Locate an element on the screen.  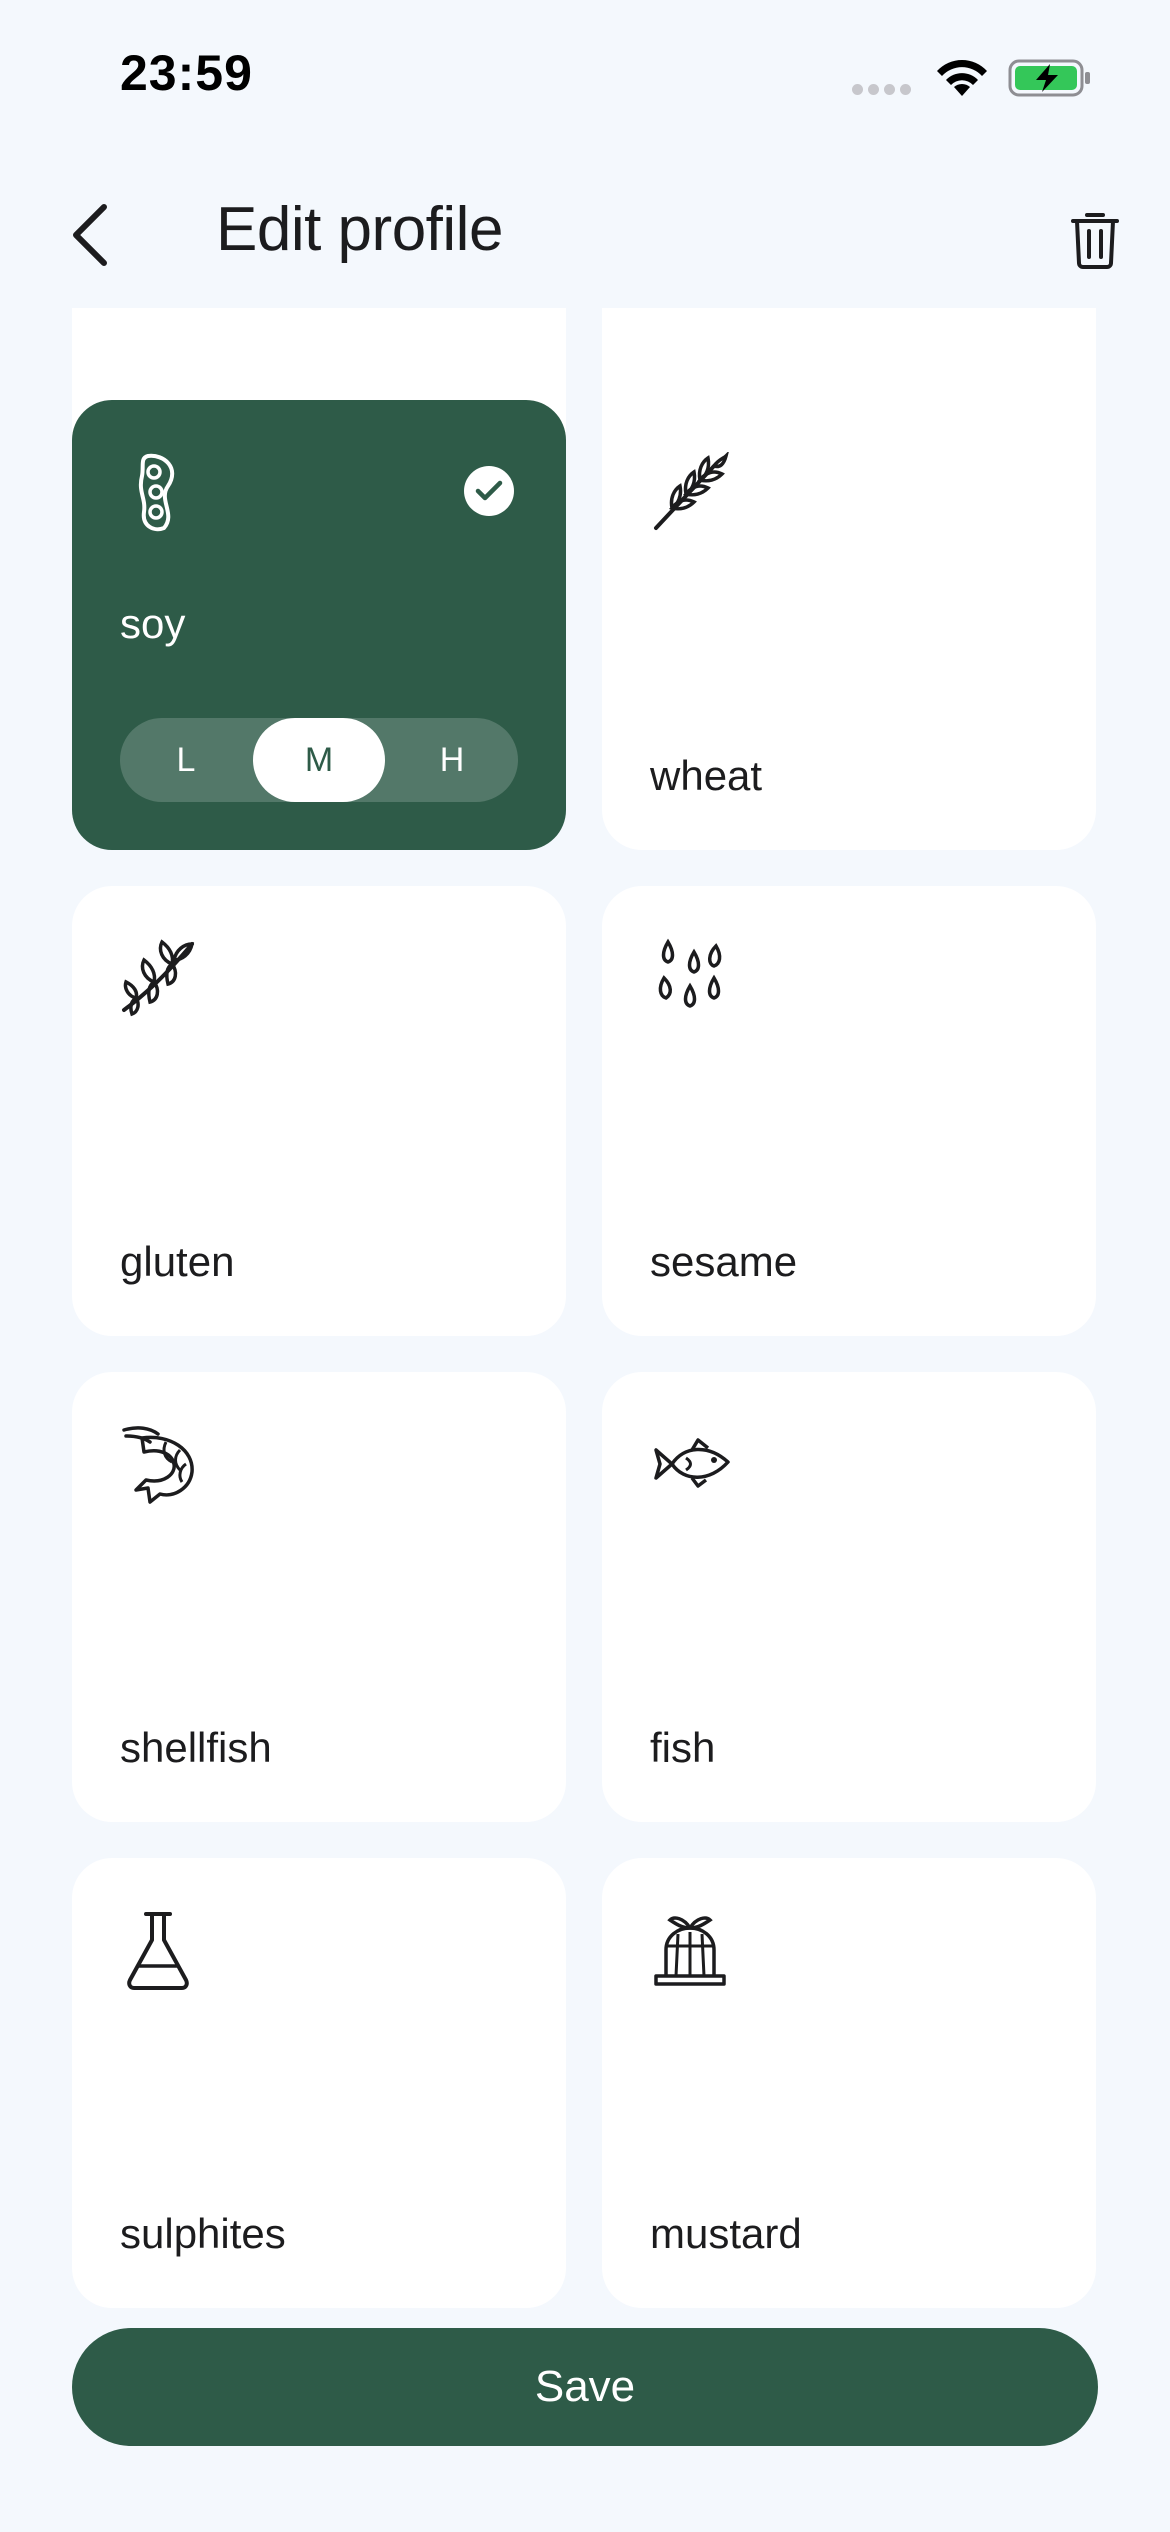
flask-icon is located at coordinates (158, 1951).